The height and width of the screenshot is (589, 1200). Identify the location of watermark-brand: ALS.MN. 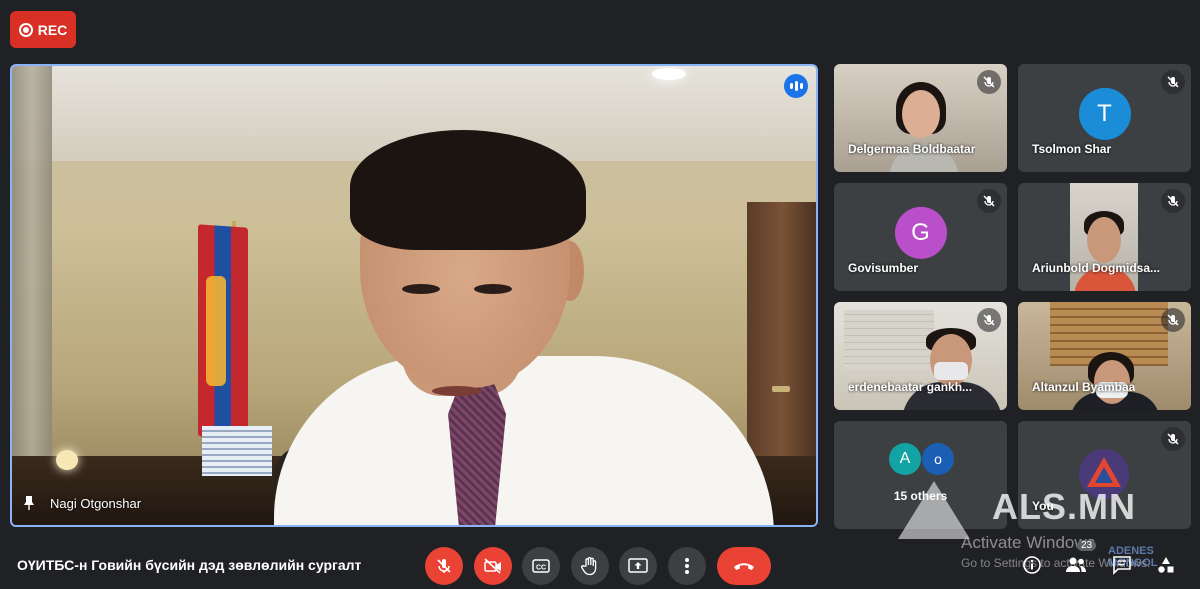
(1064, 506).